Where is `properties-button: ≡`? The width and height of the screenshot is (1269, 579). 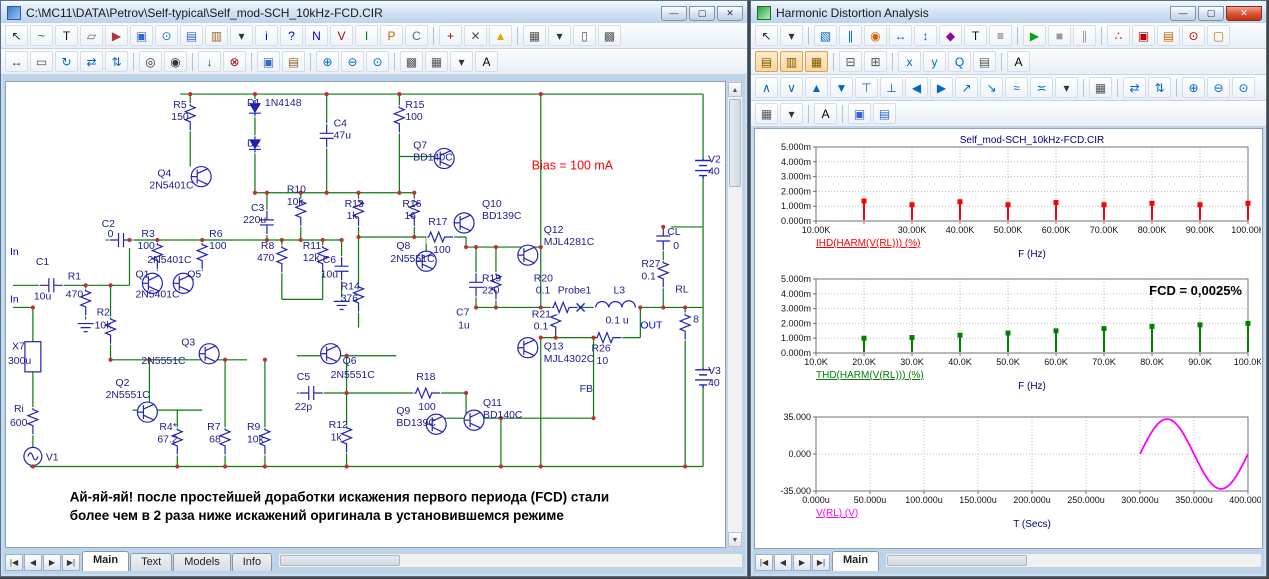 properties-button: ≡ is located at coordinates (1000, 35).